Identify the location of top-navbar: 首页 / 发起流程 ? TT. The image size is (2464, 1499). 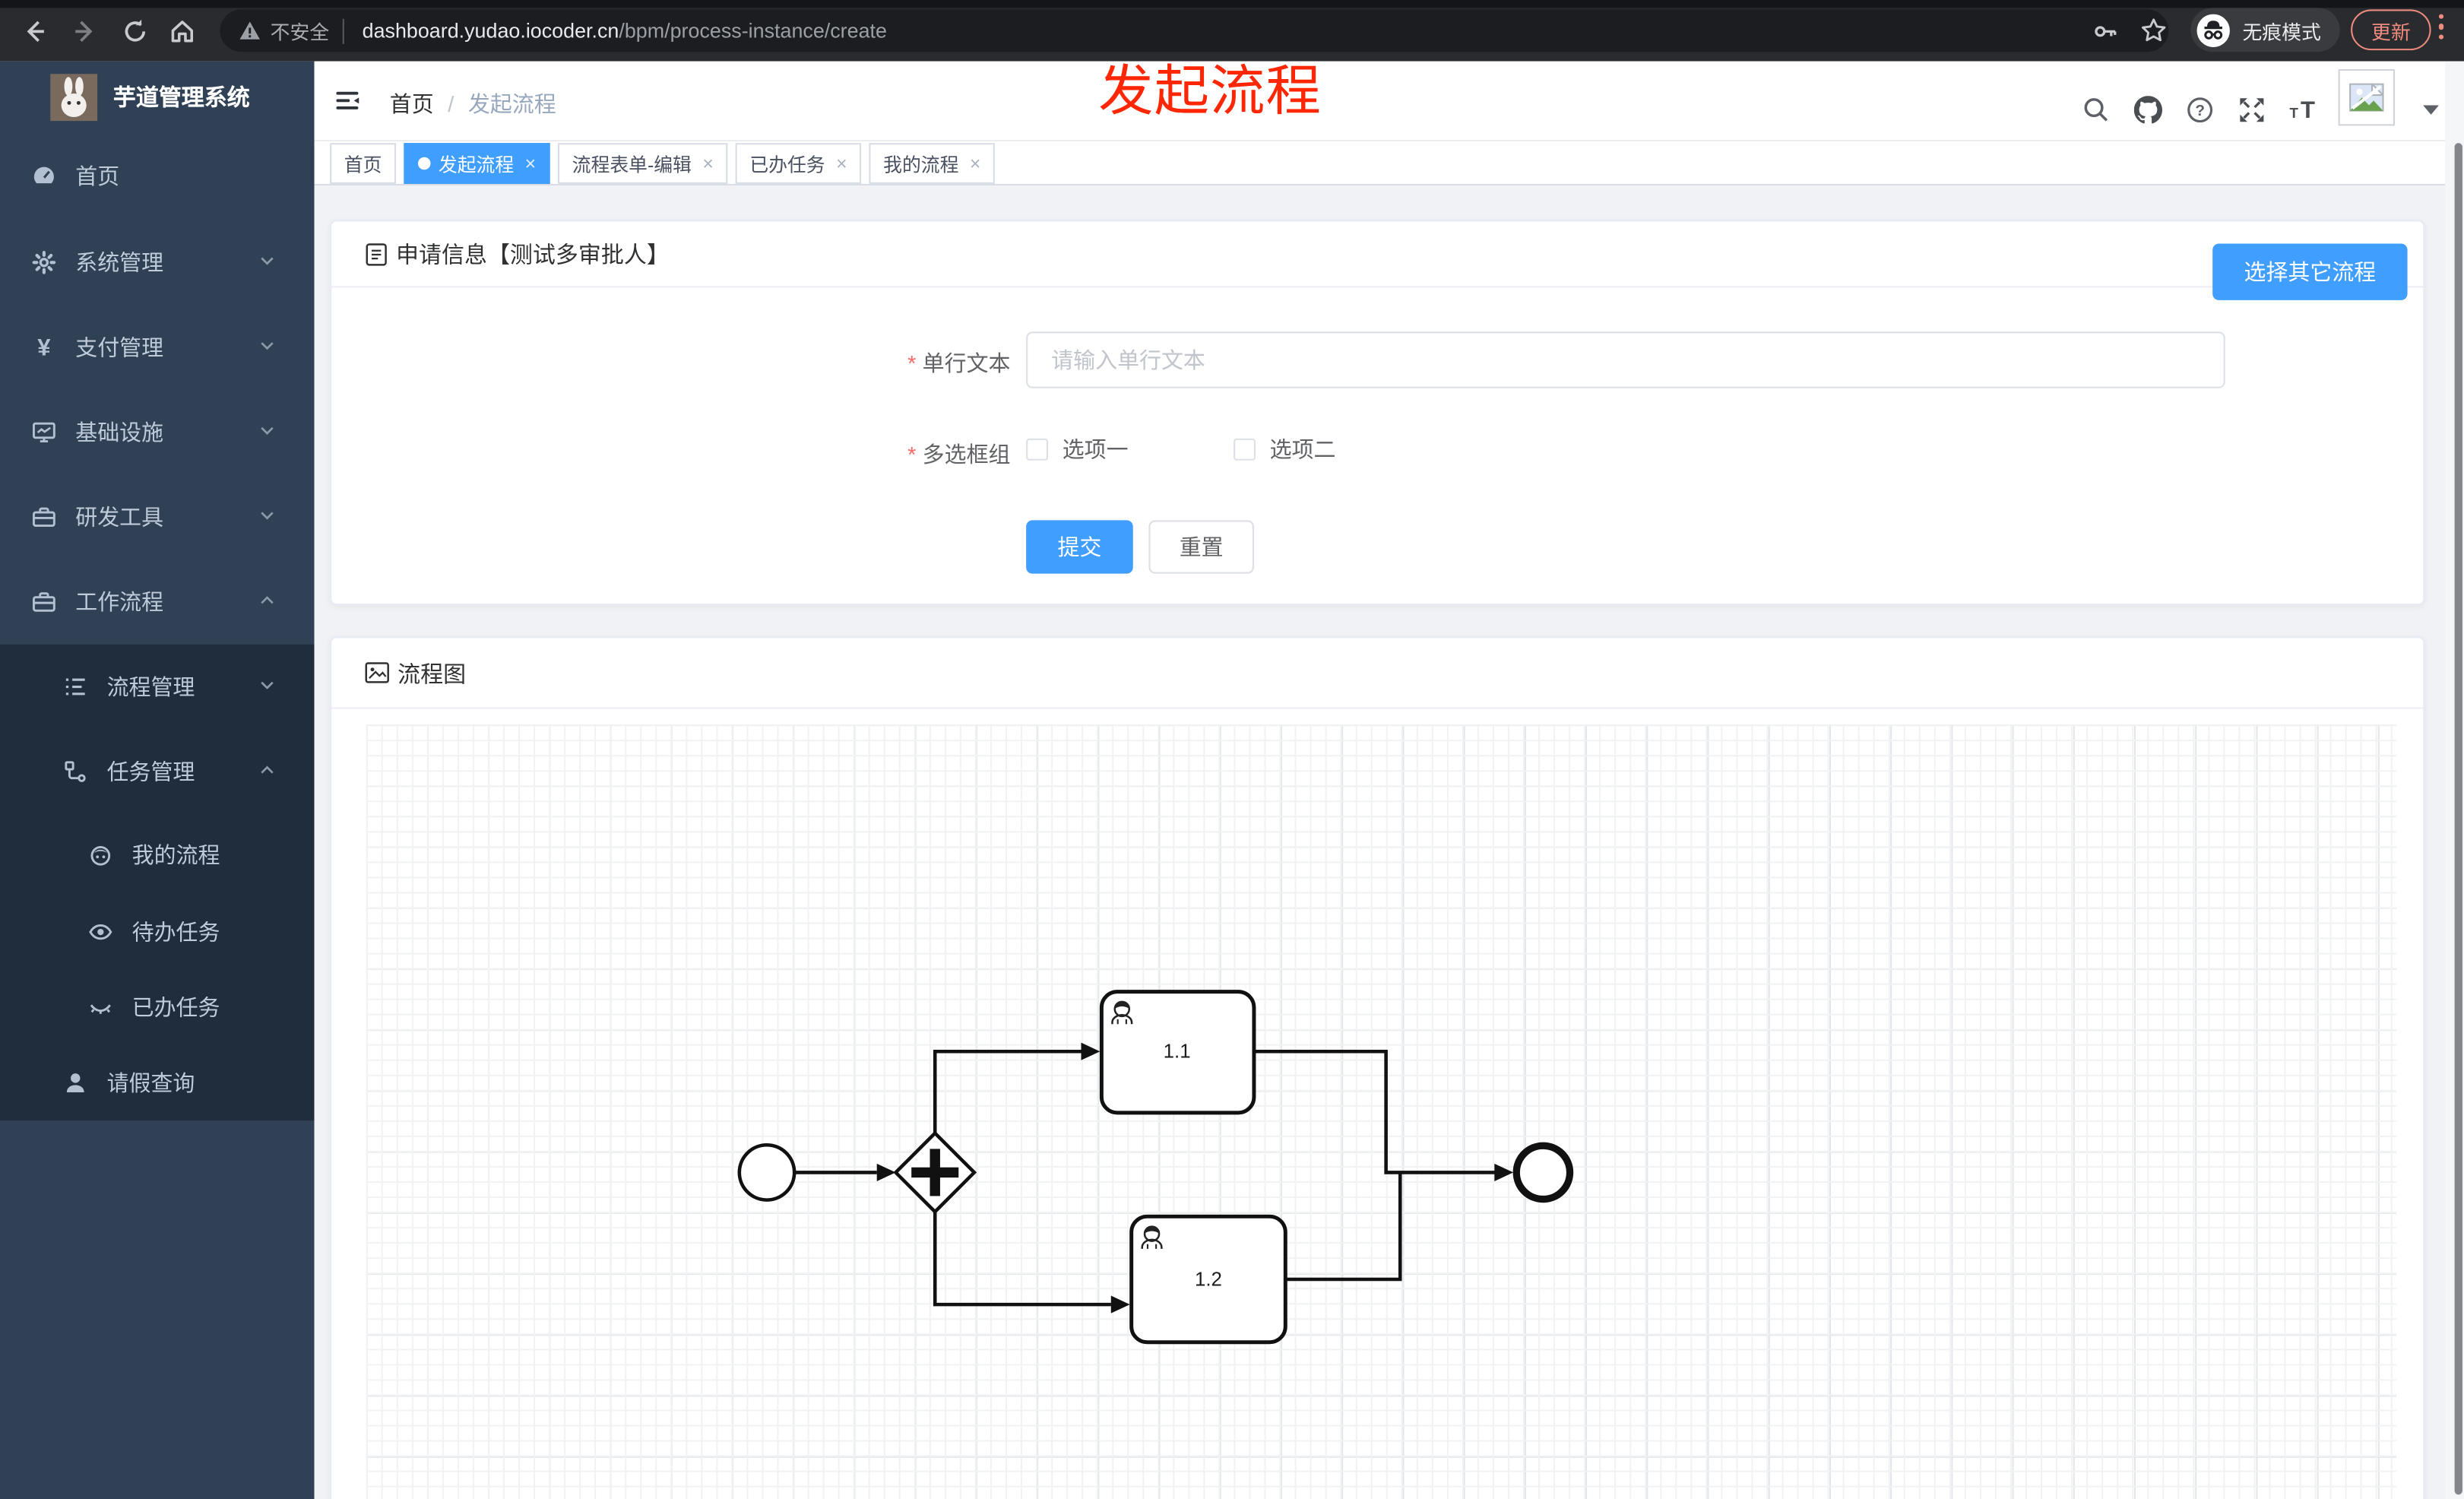
(1389, 101).